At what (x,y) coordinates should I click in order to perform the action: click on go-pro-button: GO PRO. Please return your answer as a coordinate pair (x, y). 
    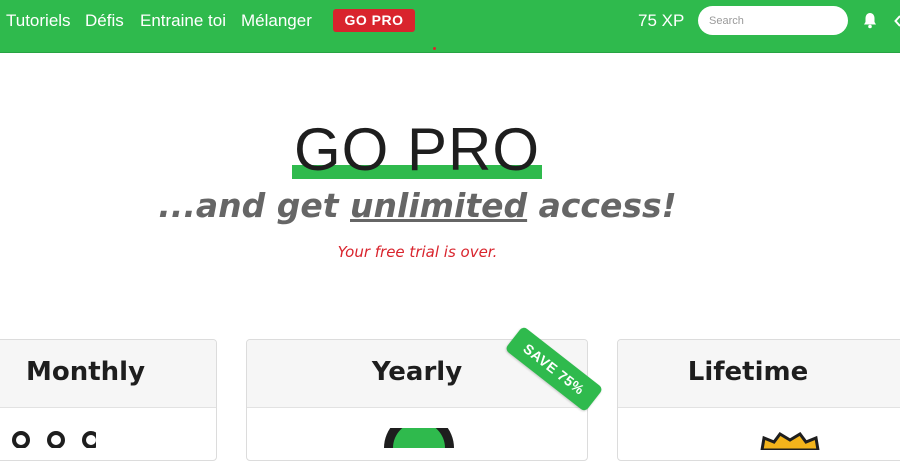
    Looking at the image, I should click on (374, 20).